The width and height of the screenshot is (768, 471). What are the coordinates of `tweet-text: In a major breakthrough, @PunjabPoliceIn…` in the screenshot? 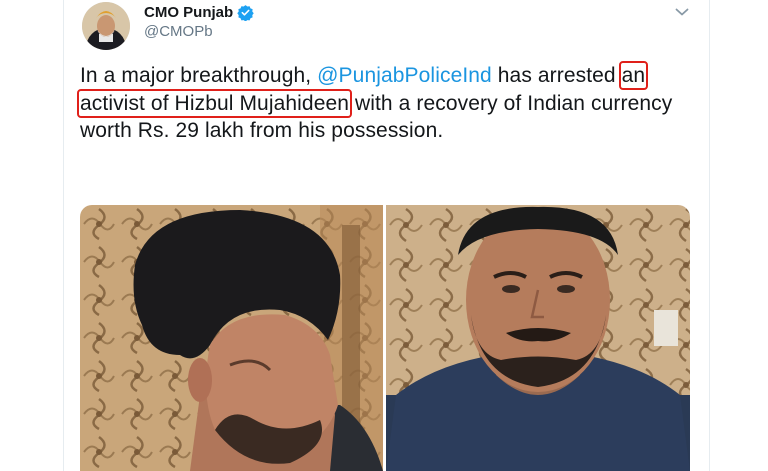 It's located at (383, 103).